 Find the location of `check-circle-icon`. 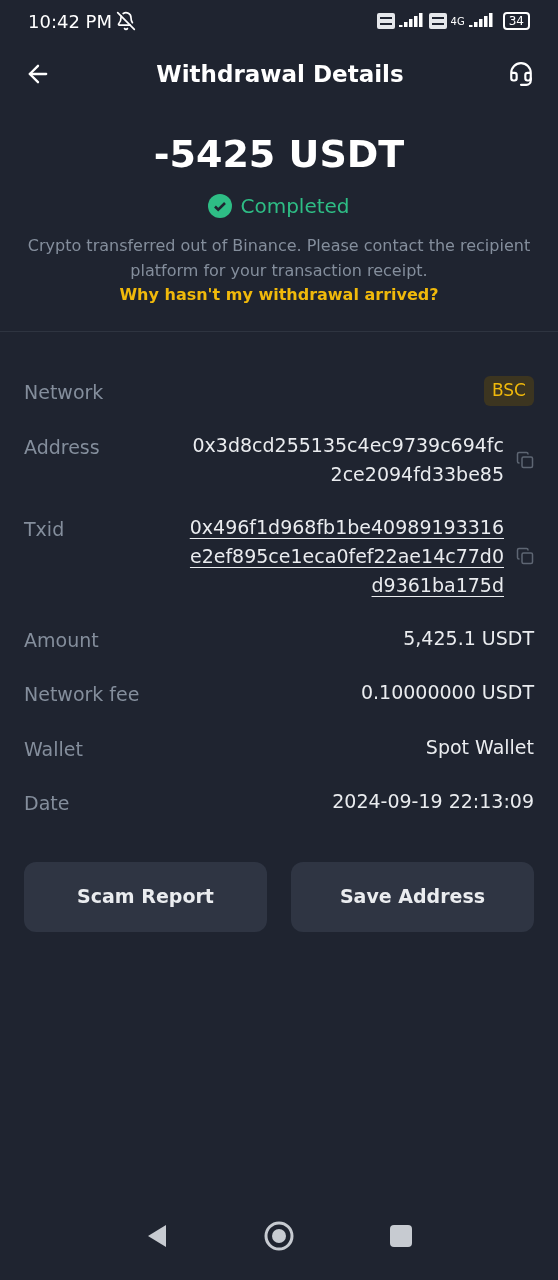

check-circle-icon is located at coordinates (220, 206).